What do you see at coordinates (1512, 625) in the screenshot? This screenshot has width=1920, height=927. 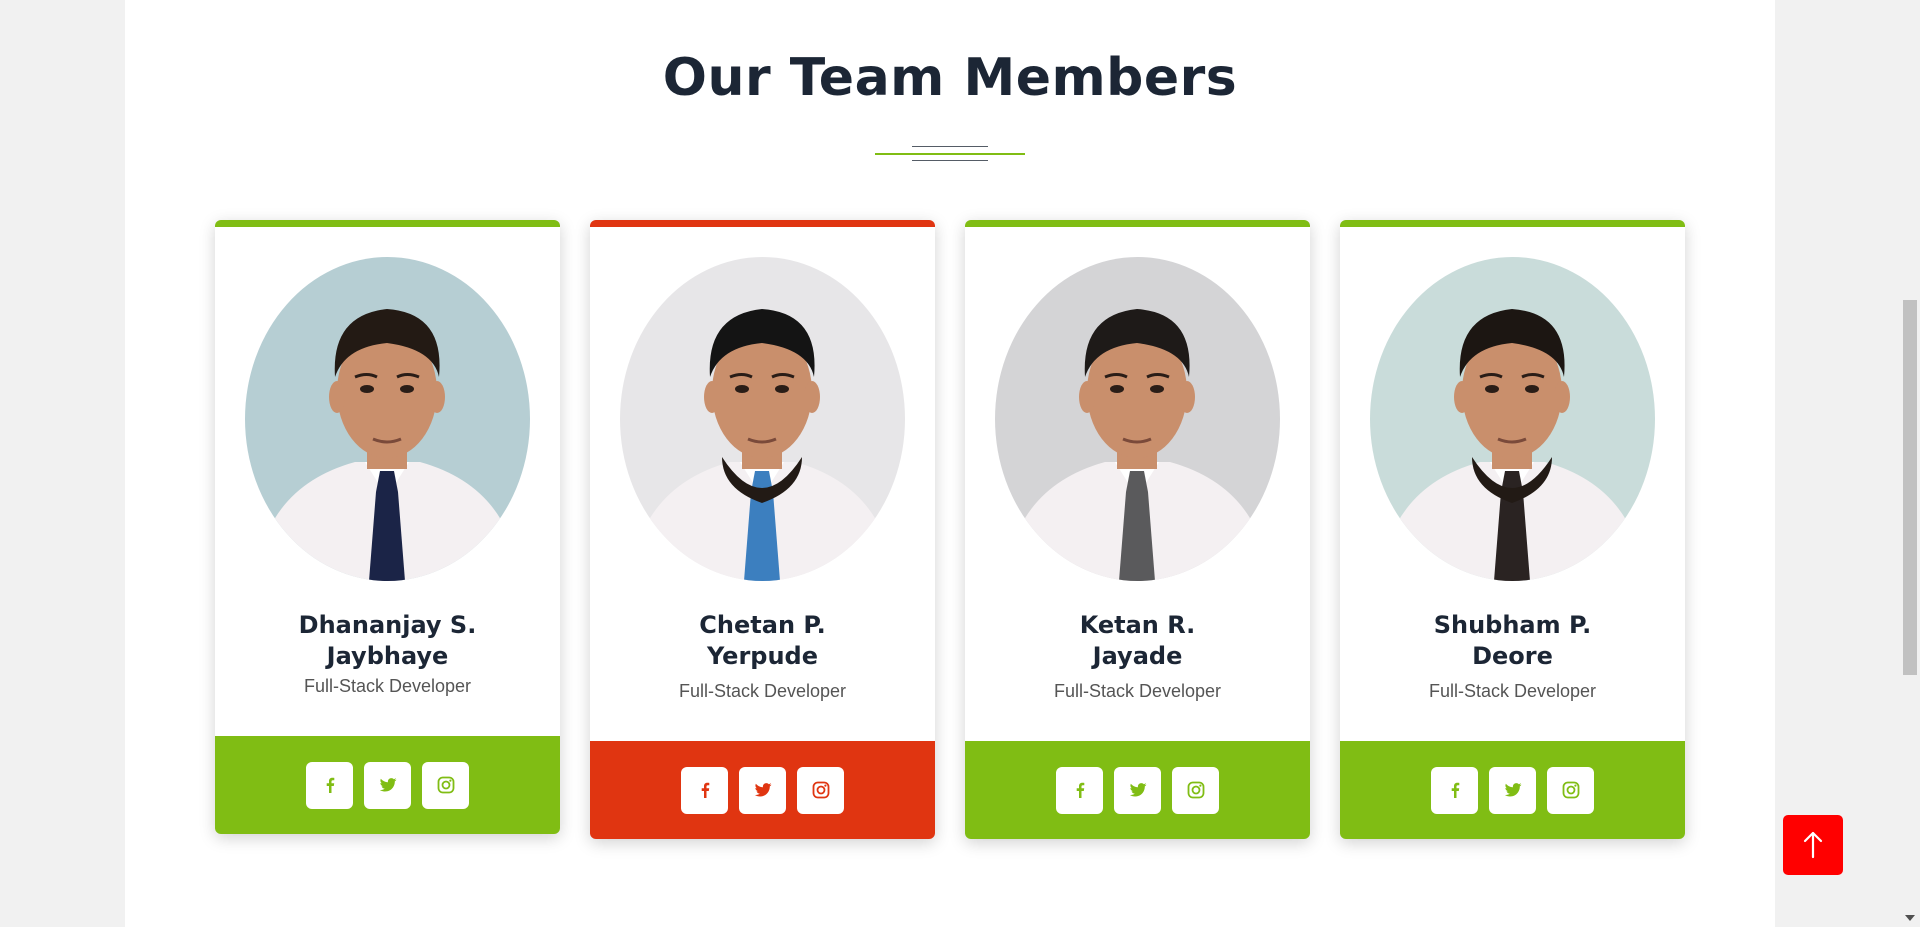 I see `member-name-line1: Shubham P.` at bounding box center [1512, 625].